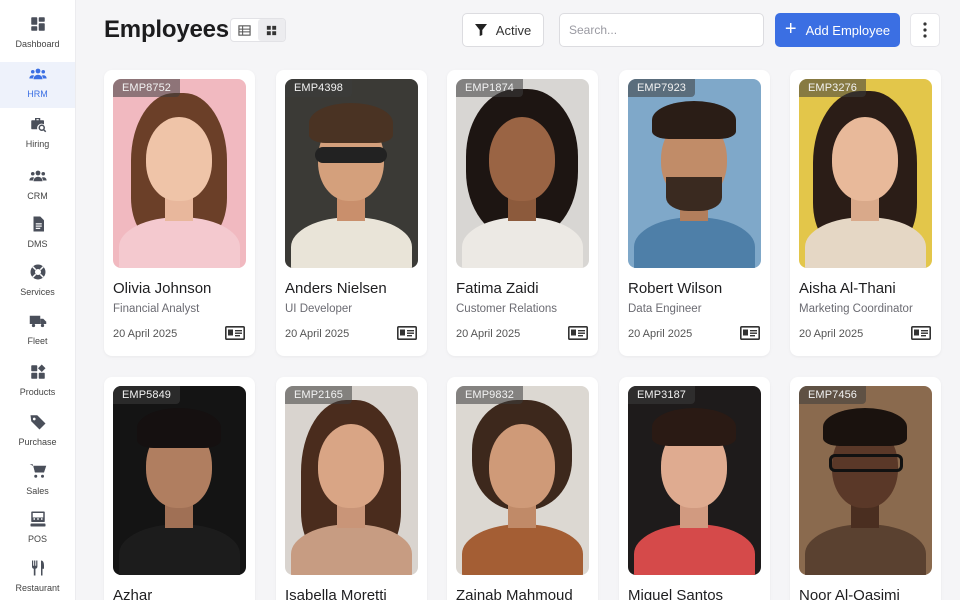 Image resolution: width=960 pixels, height=600 pixels. I want to click on view-toggle, so click(258, 30).